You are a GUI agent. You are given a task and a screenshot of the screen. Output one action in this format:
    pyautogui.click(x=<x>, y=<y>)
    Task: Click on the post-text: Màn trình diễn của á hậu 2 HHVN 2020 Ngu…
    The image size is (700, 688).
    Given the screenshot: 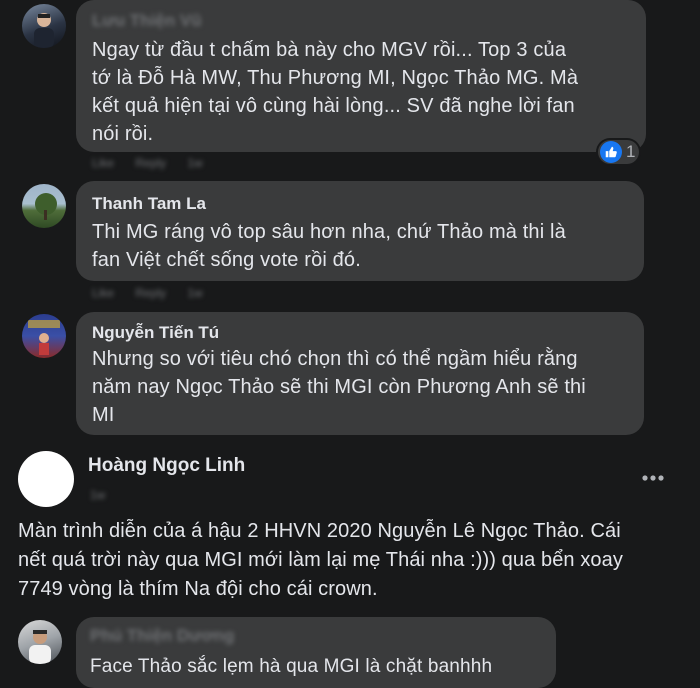 What is the action you would take?
    pyautogui.click(x=320, y=560)
    